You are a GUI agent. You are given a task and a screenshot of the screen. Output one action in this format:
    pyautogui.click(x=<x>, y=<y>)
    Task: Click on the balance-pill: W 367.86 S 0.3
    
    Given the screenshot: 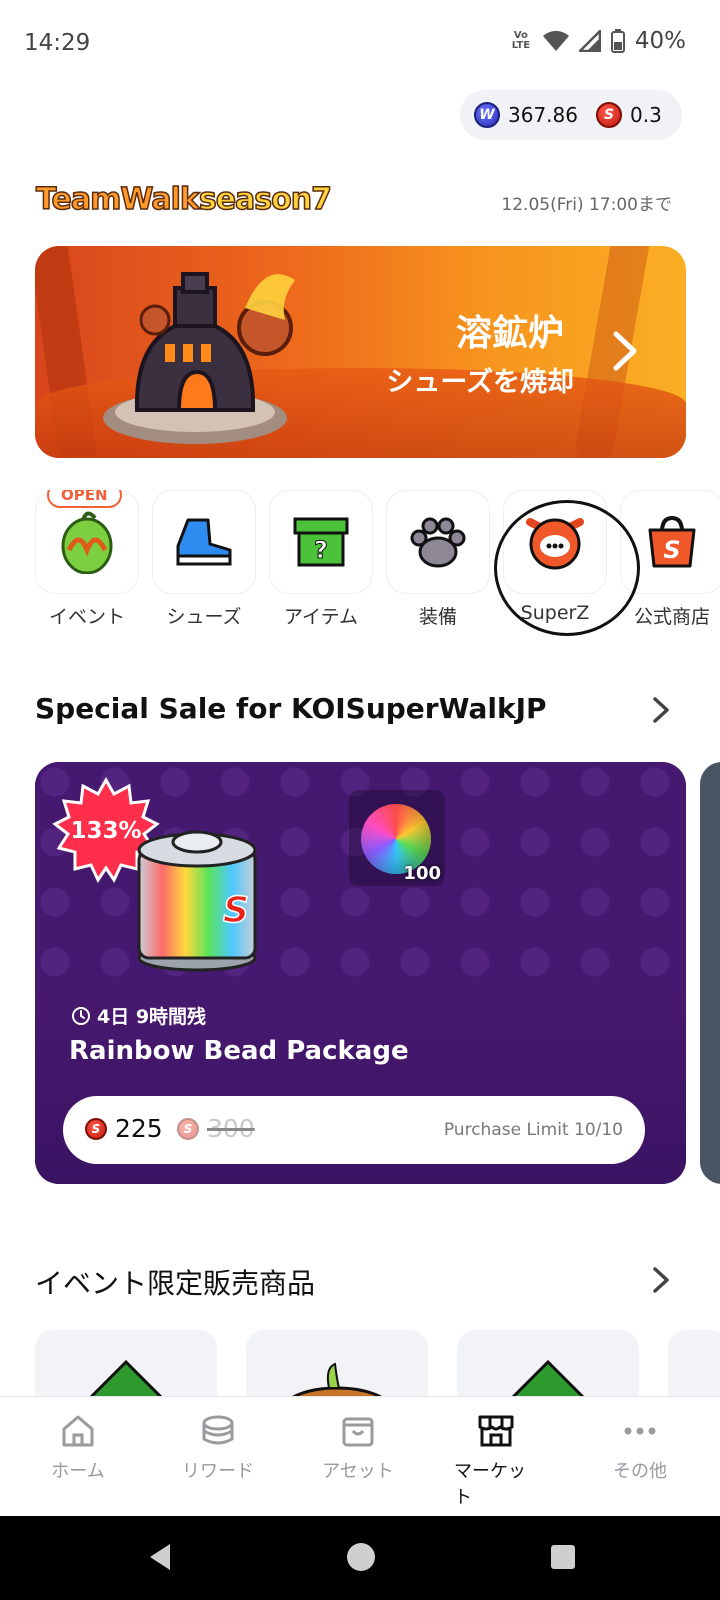 What is the action you would take?
    pyautogui.click(x=571, y=115)
    